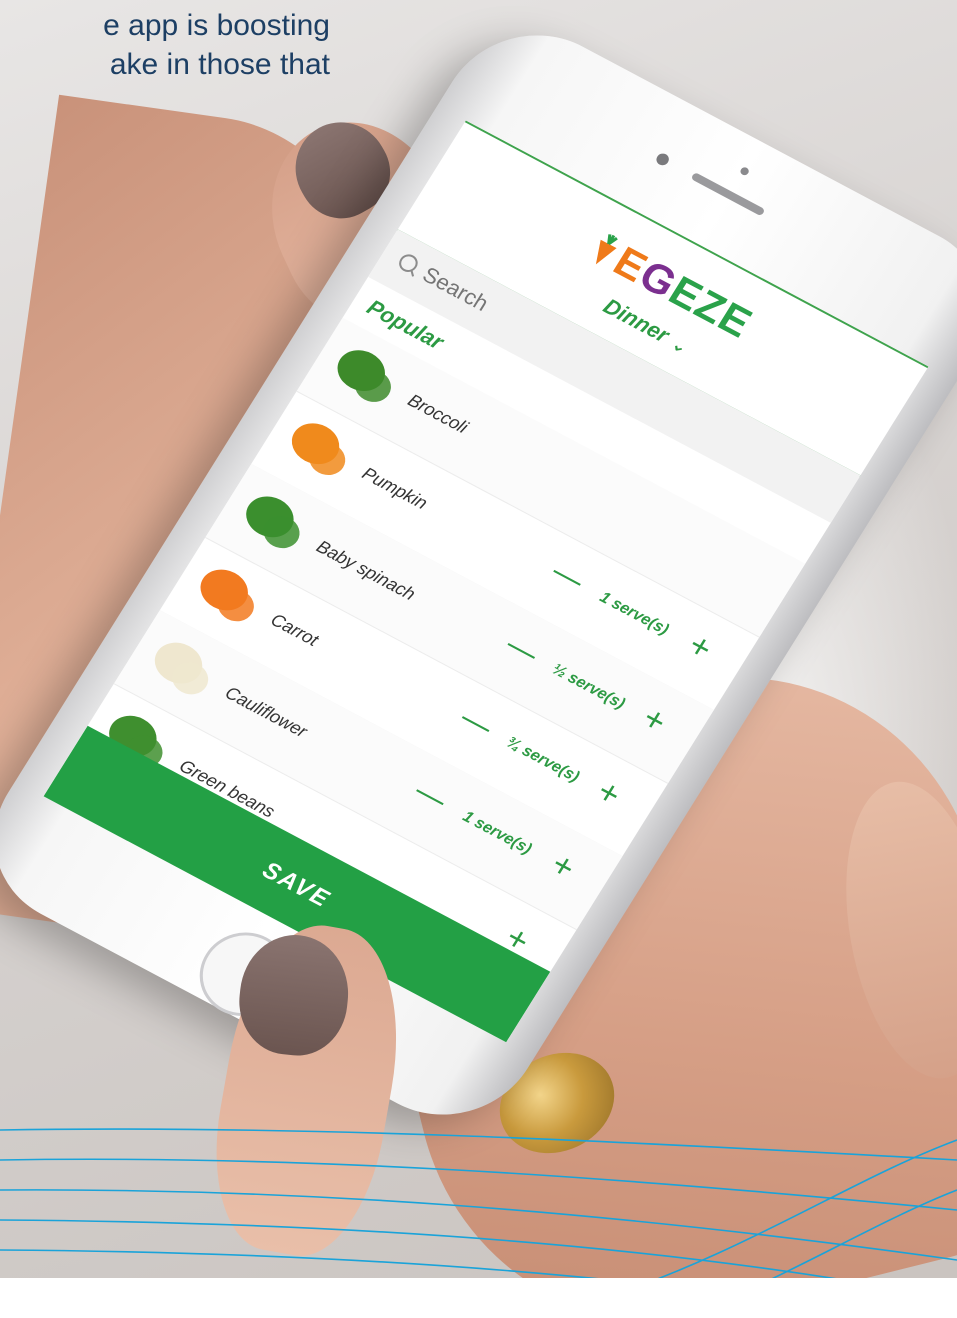 The height and width of the screenshot is (1318, 957). I want to click on headline-line-2: ake in those that, so click(219, 64).